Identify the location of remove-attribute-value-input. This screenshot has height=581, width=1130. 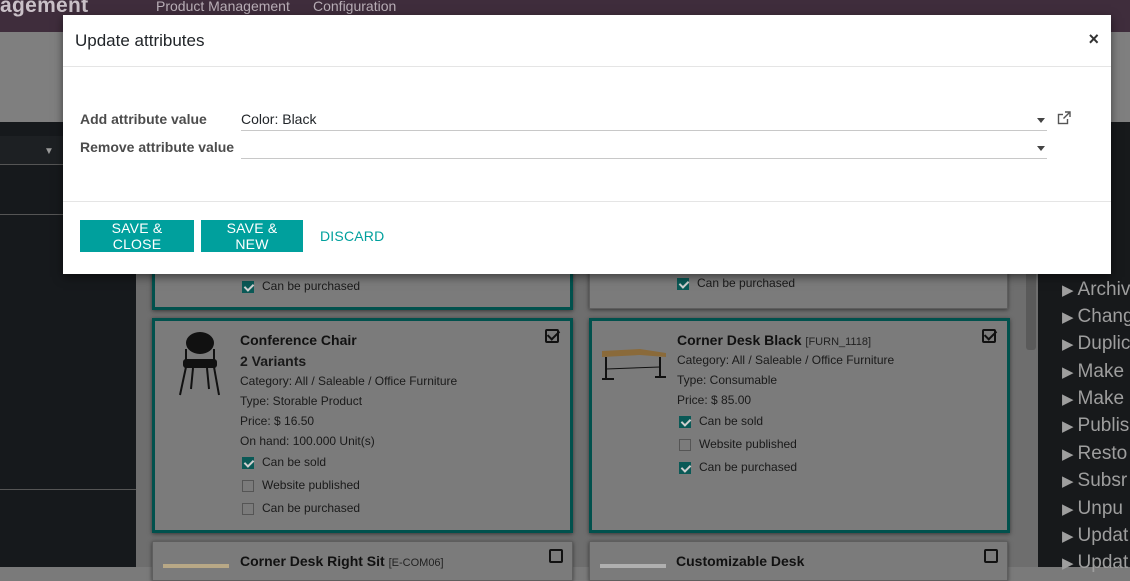
(644, 147).